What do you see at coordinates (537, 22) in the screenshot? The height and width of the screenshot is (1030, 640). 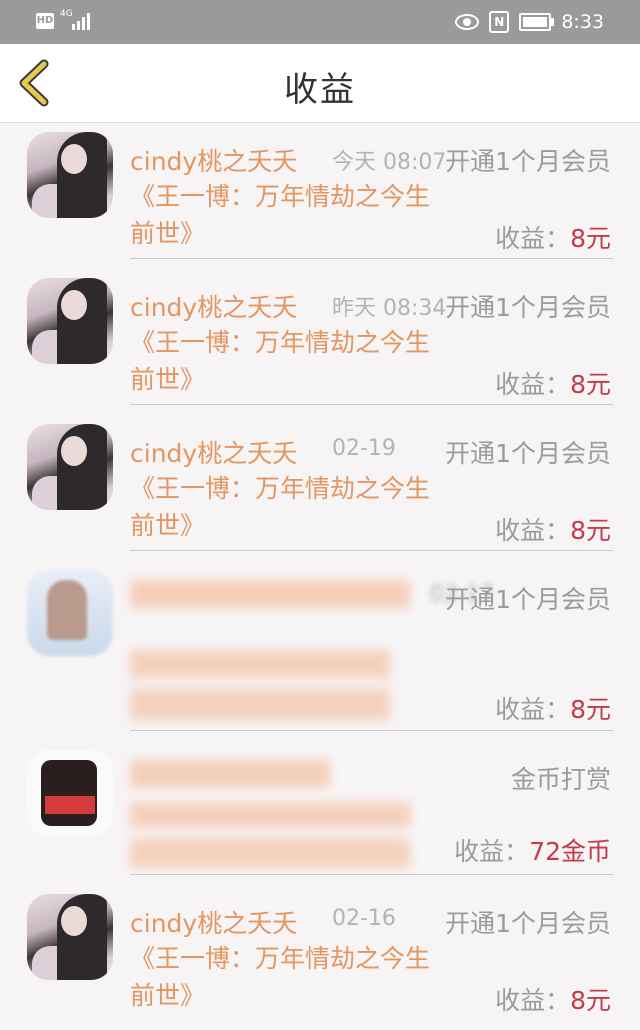 I see `battery-icon` at bounding box center [537, 22].